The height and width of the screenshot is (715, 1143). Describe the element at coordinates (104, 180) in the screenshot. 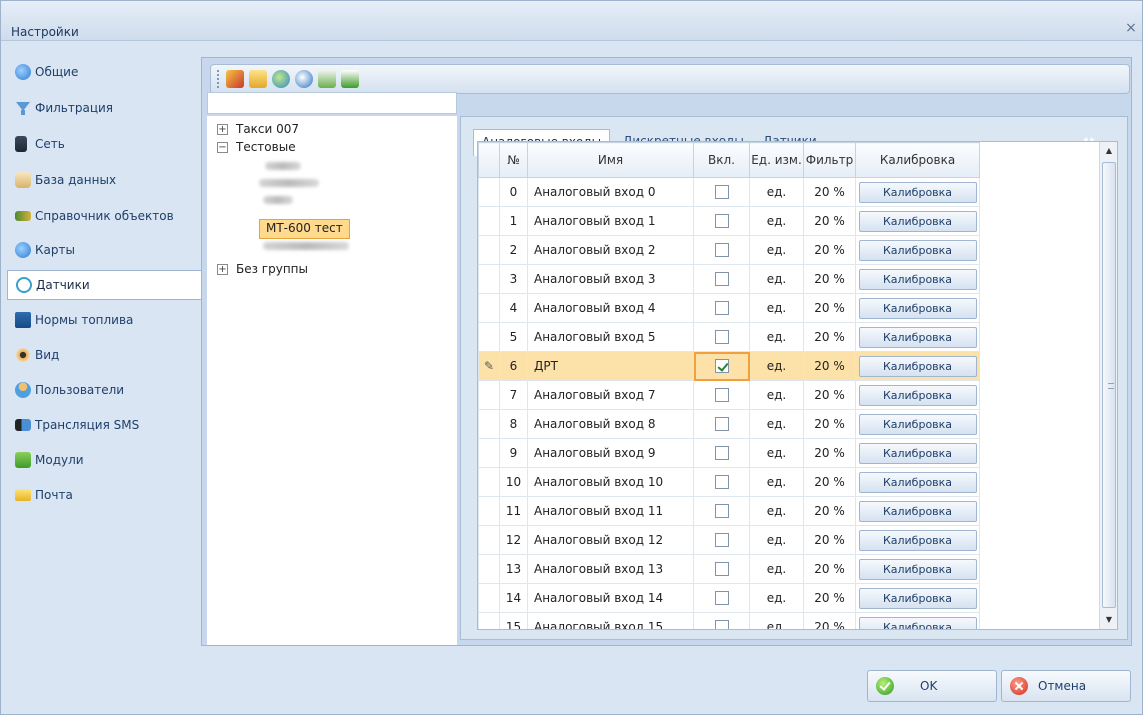

I see `nav-item-database: База данных` at that location.